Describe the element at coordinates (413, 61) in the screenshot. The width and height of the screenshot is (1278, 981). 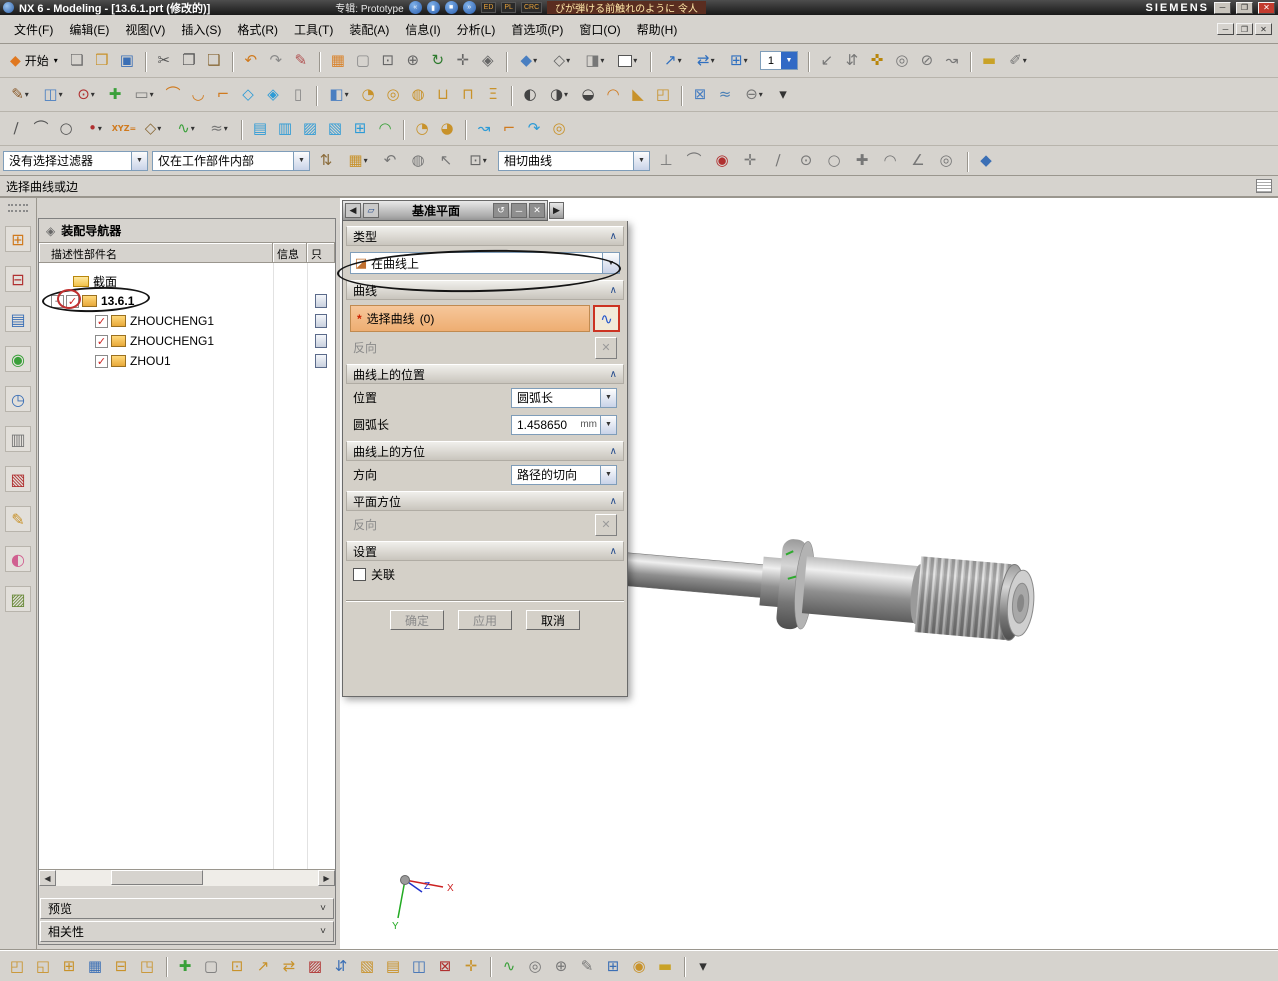
I see `zoom-in-icon: ⊕` at that location.